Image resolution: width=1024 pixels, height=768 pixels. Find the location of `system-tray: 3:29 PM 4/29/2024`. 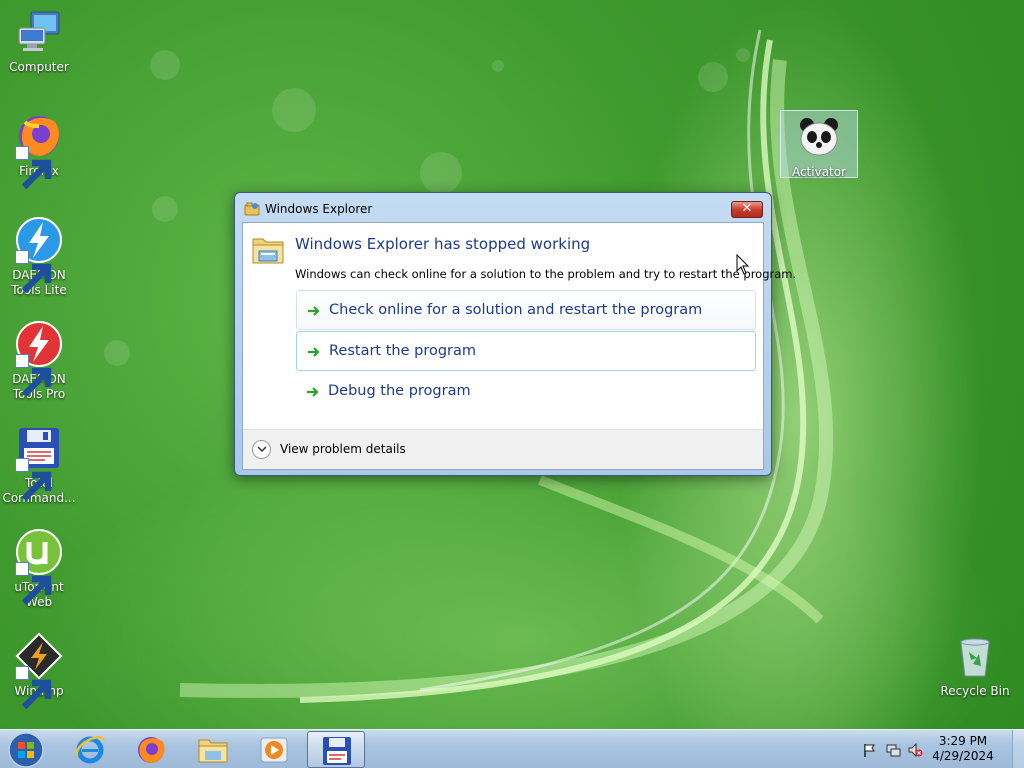

system-tray: 3:29 PM 4/29/2024 is located at coordinates (939, 749).